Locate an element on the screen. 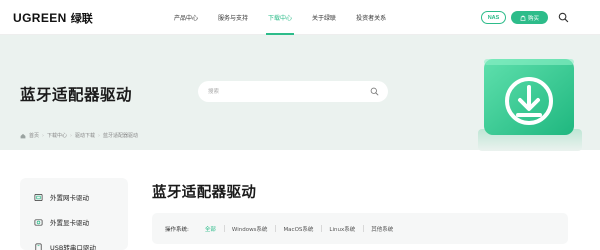 Image resolution: width=600 pixels, height=250 pixels. buy-button-label: 购买 is located at coordinates (533, 18).